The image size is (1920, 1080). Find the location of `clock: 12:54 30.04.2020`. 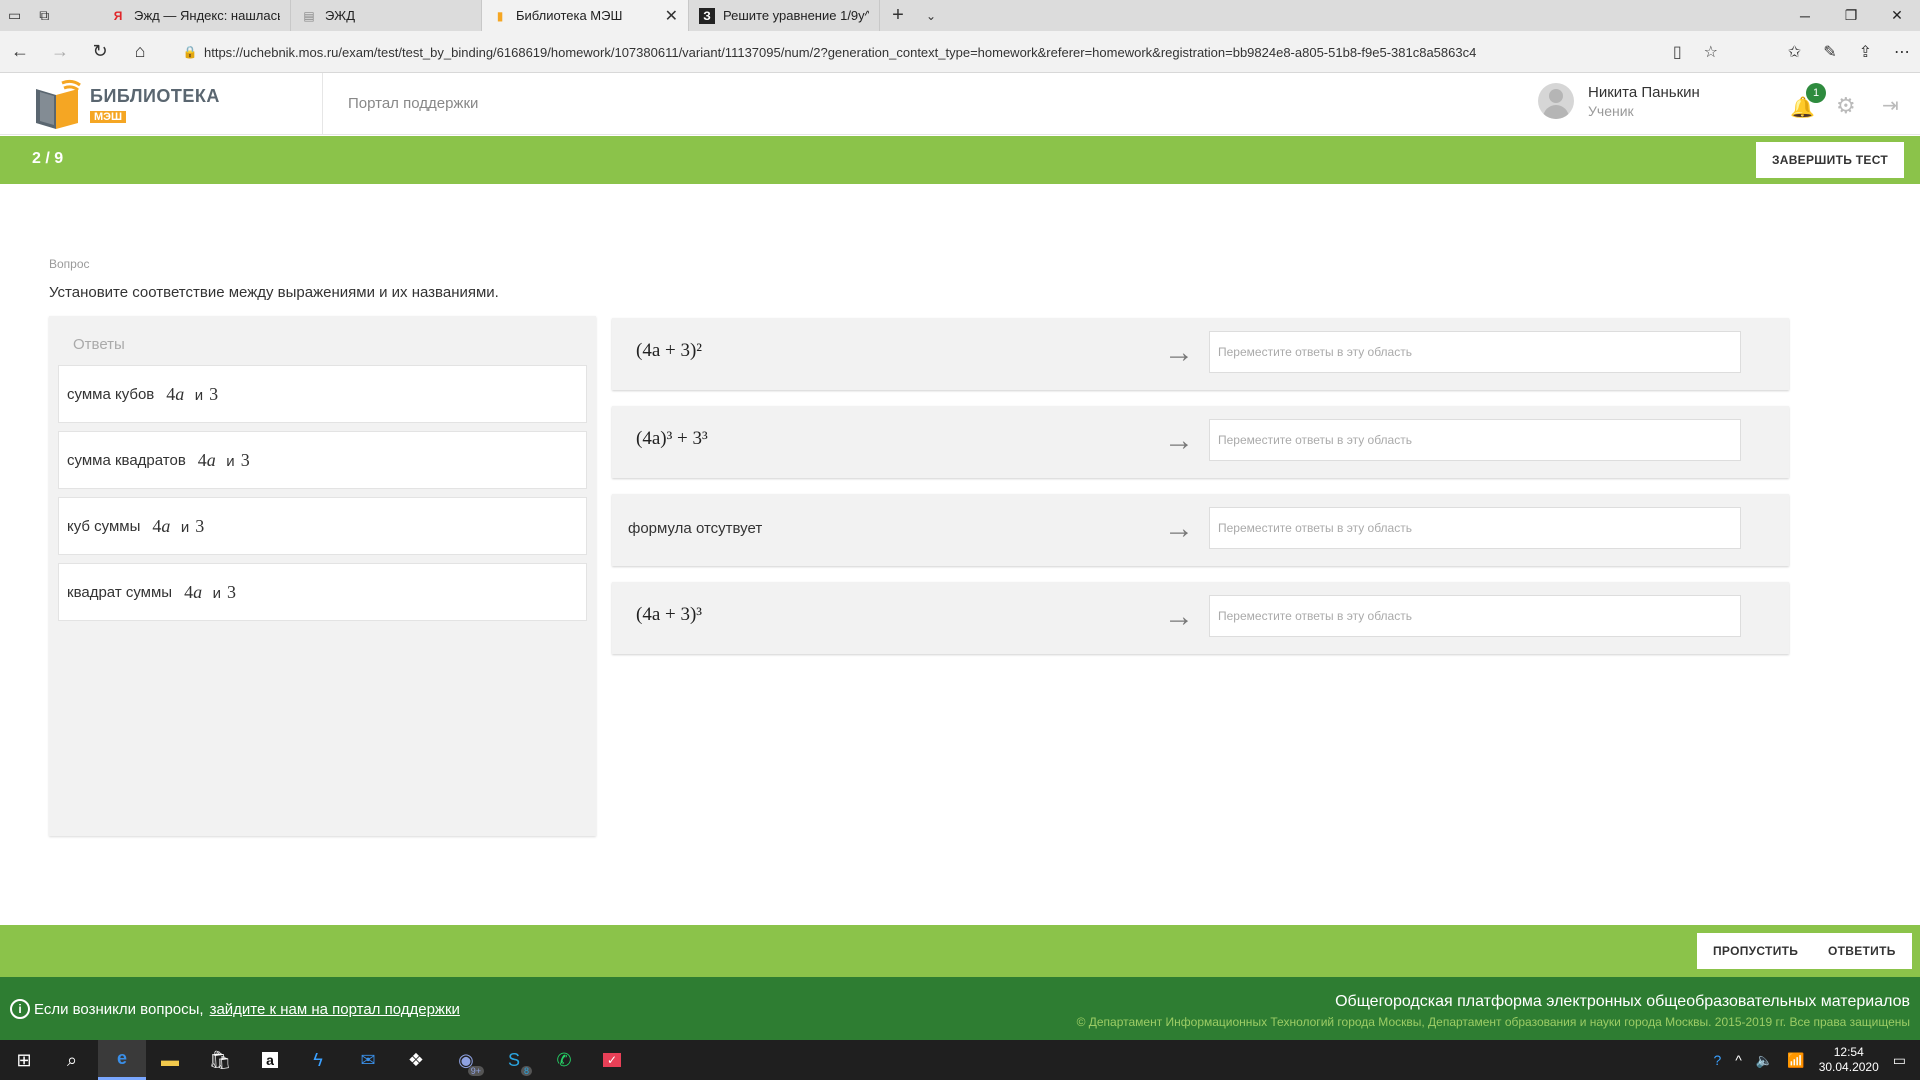

clock: 12:54 30.04.2020 is located at coordinates (1849, 1060).